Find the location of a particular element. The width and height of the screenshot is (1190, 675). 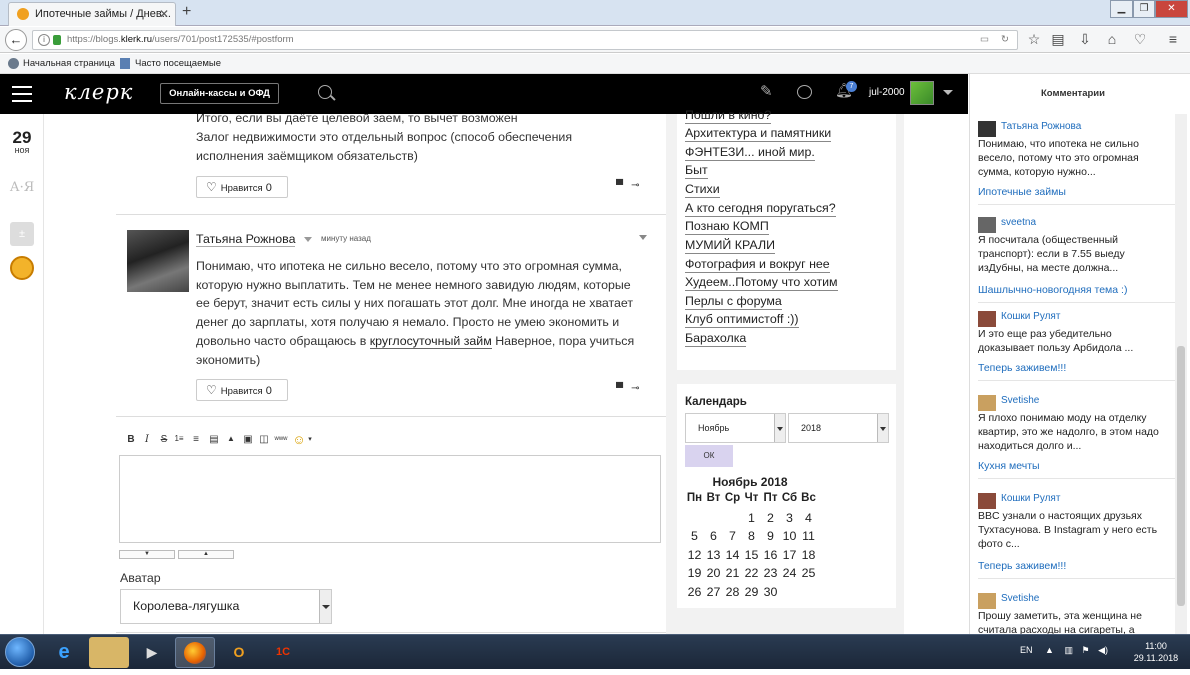

calendar-day: 15 is located at coordinates (751, 555).